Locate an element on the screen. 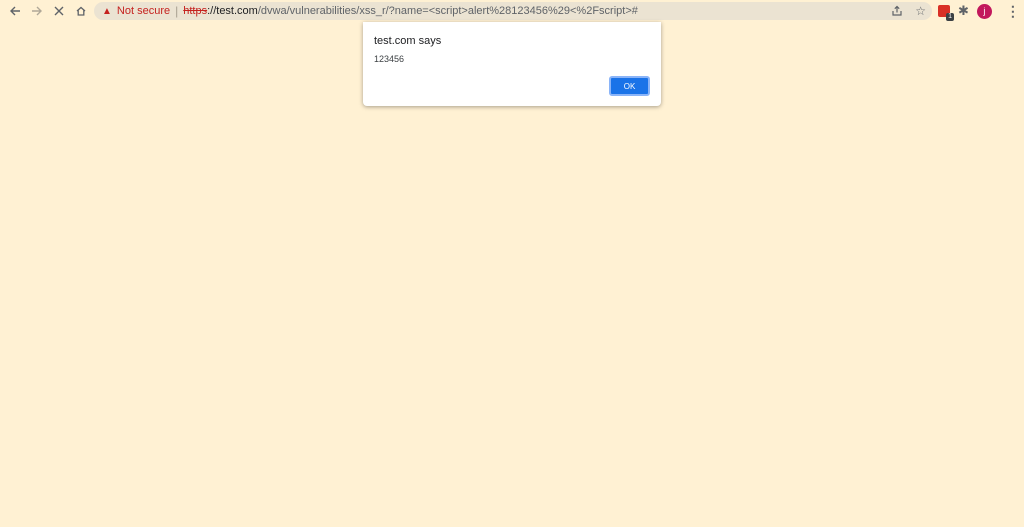  home-button is located at coordinates (81, 11).